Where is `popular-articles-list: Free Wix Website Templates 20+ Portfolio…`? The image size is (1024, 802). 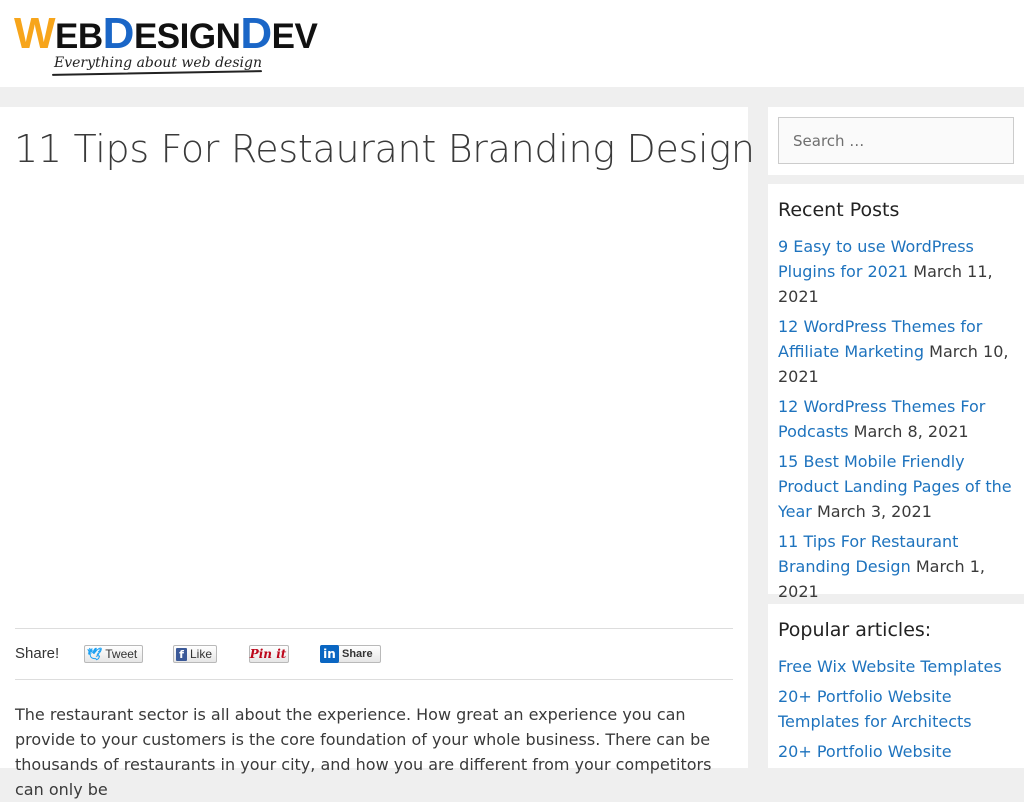
popular-articles-list: Free Wix Website Templates 20+ Portfolio… is located at coordinates (896, 711).